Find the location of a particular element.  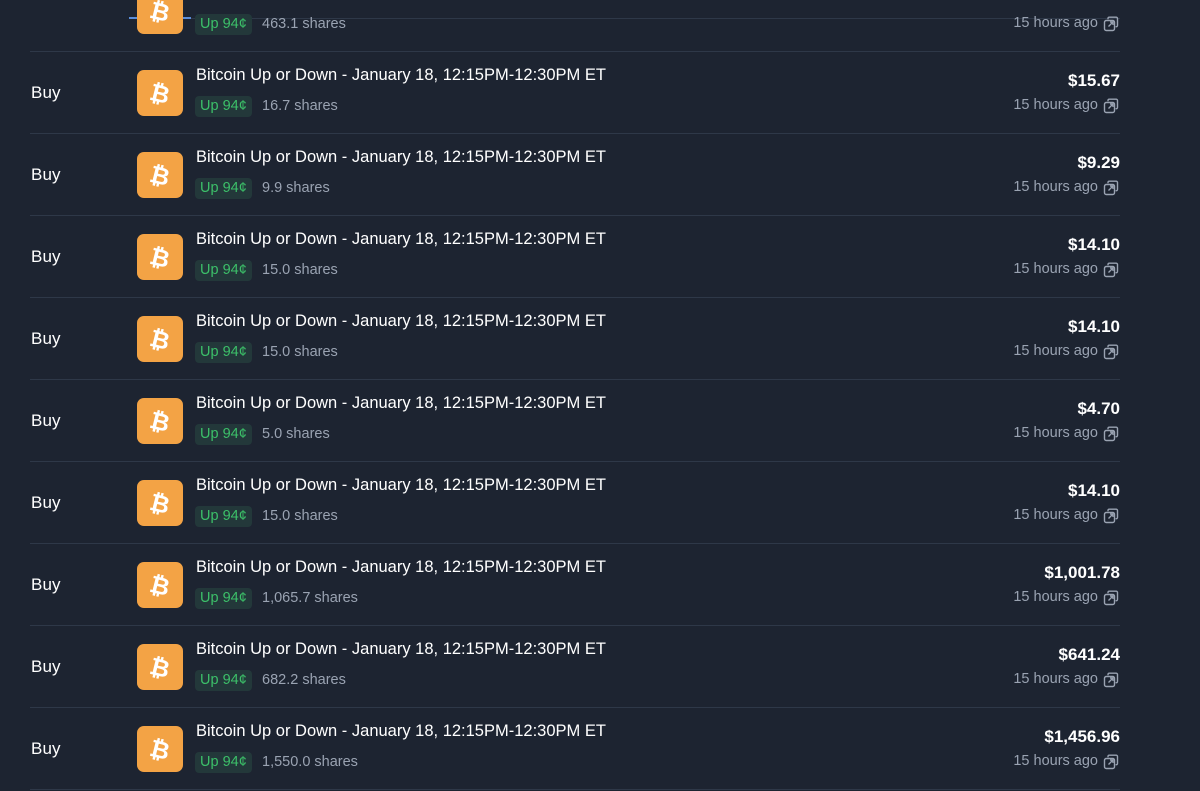

shares-count: 9.9 shares is located at coordinates (296, 188).